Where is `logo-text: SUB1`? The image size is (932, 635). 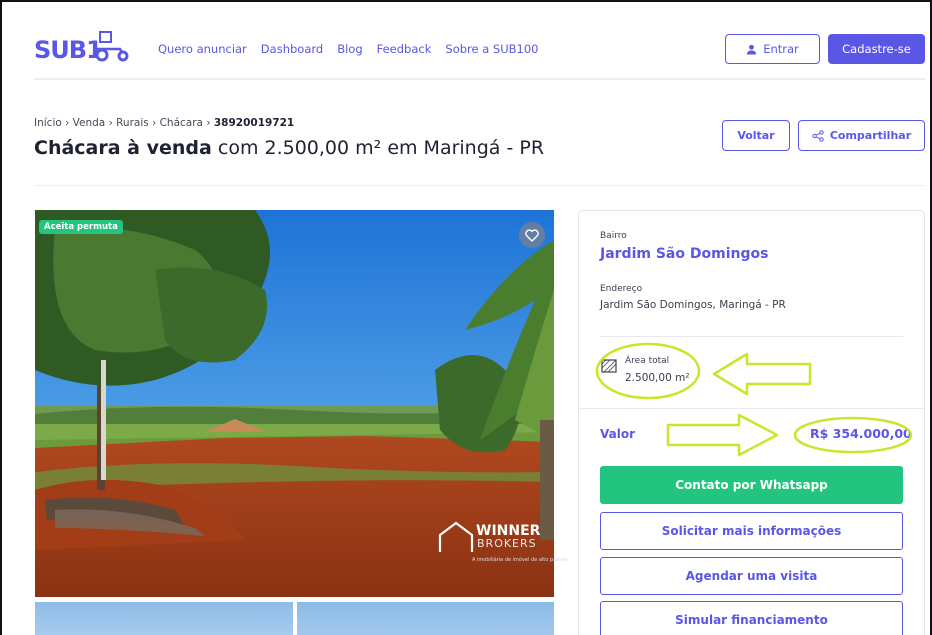
logo-text: SUB1 is located at coordinates (68, 50).